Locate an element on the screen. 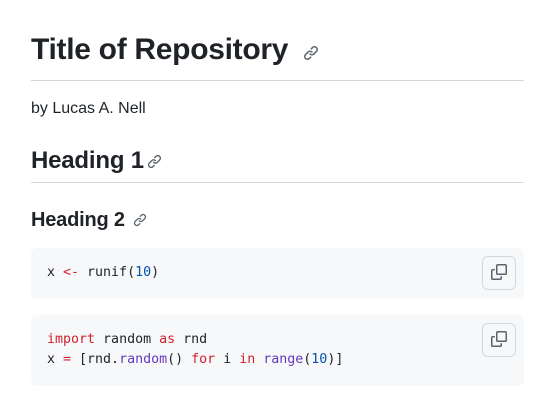 Image resolution: width=556 pixels, height=408 pixels. heading-2: Heading 2 is located at coordinates (78, 220).